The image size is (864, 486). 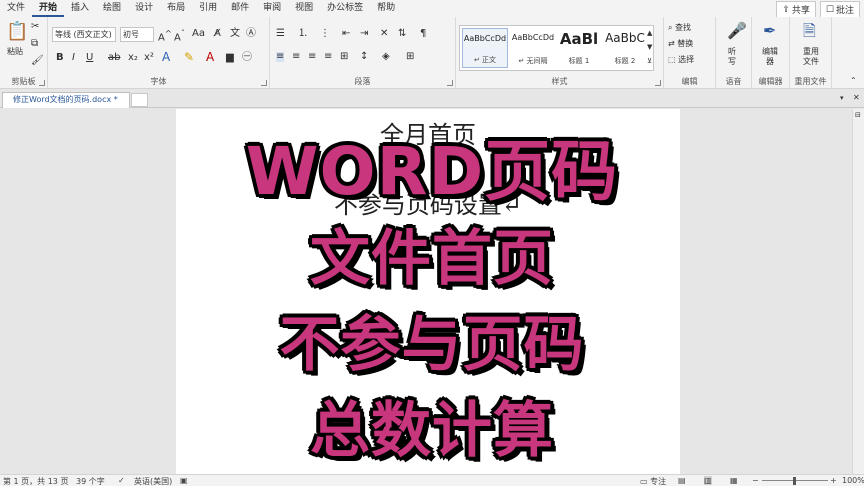 What do you see at coordinates (149, 58) in the screenshot?
I see `superscript-icon: x²` at bounding box center [149, 58].